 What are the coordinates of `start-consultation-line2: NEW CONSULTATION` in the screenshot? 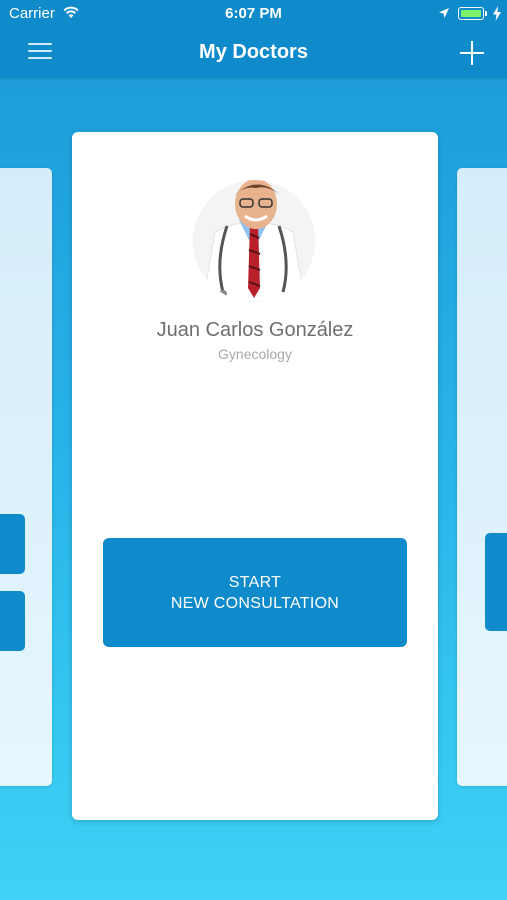 It's located at (255, 603).